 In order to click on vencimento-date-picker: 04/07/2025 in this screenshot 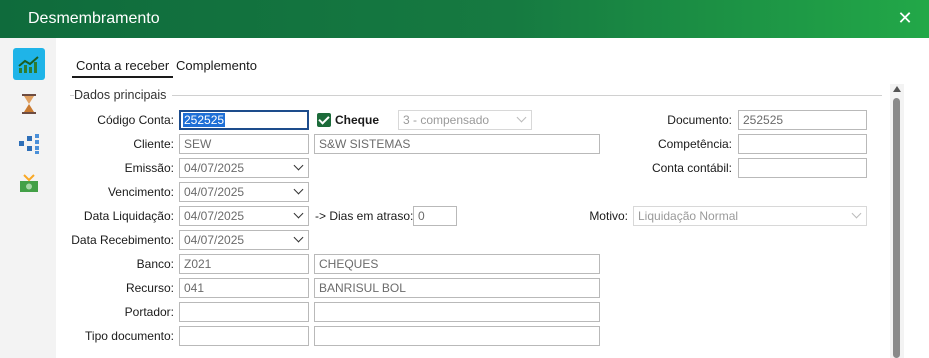, I will do `click(244, 192)`.